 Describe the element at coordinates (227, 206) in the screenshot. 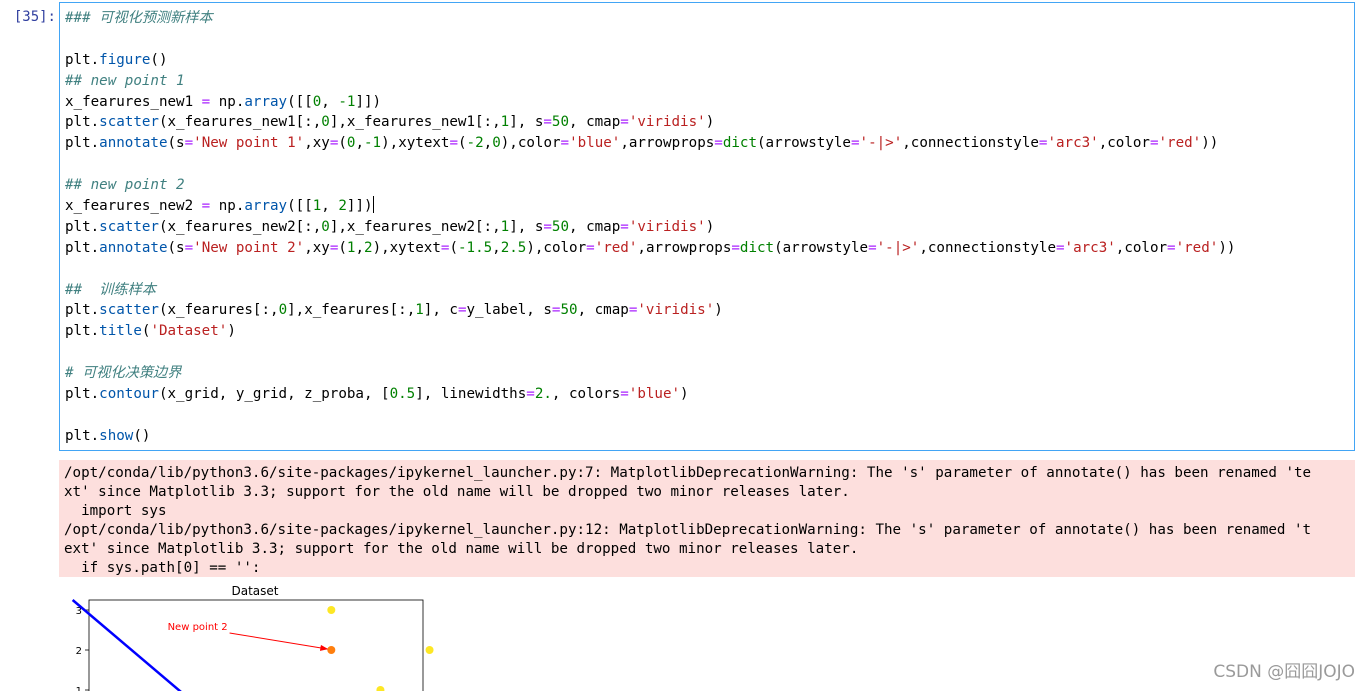

I see `code-token: np.` at that location.